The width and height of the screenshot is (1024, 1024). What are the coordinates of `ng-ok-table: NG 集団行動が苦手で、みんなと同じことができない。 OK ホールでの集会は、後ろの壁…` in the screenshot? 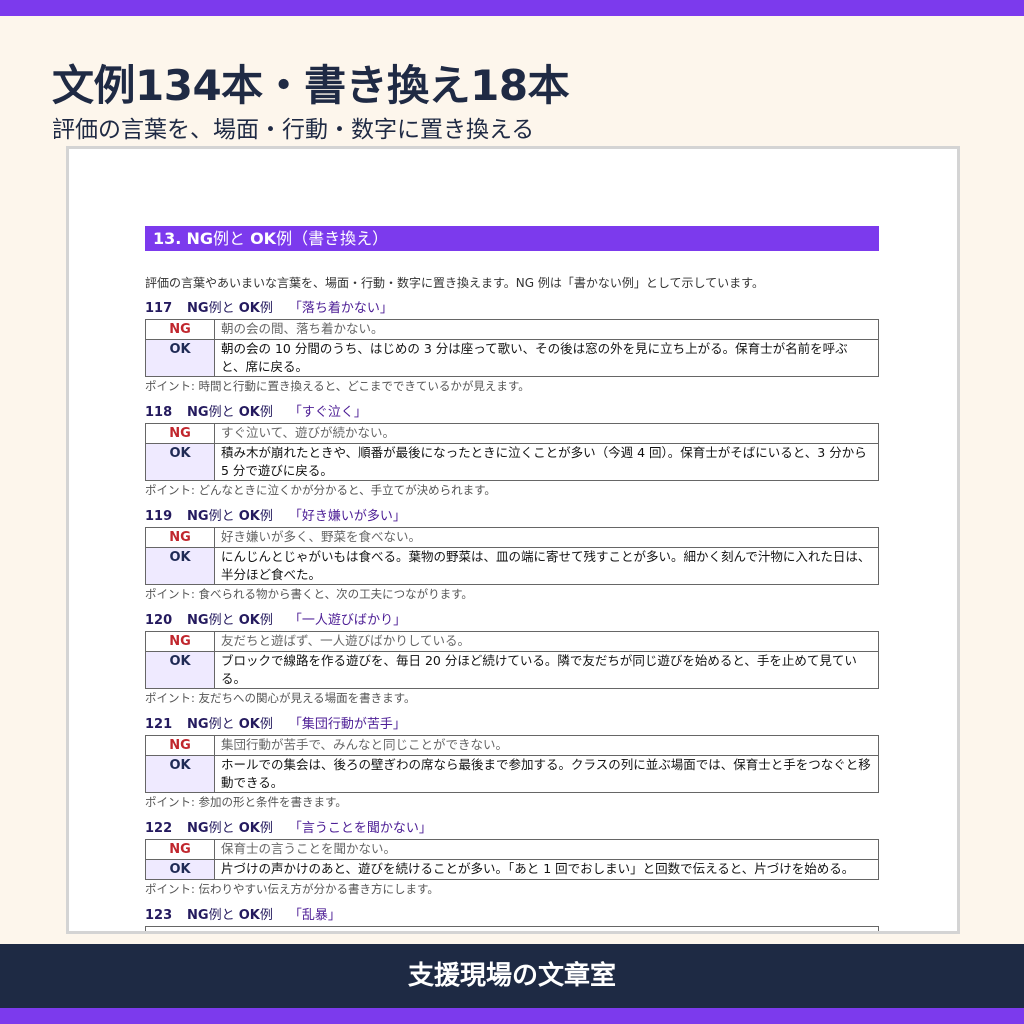 It's located at (512, 764).